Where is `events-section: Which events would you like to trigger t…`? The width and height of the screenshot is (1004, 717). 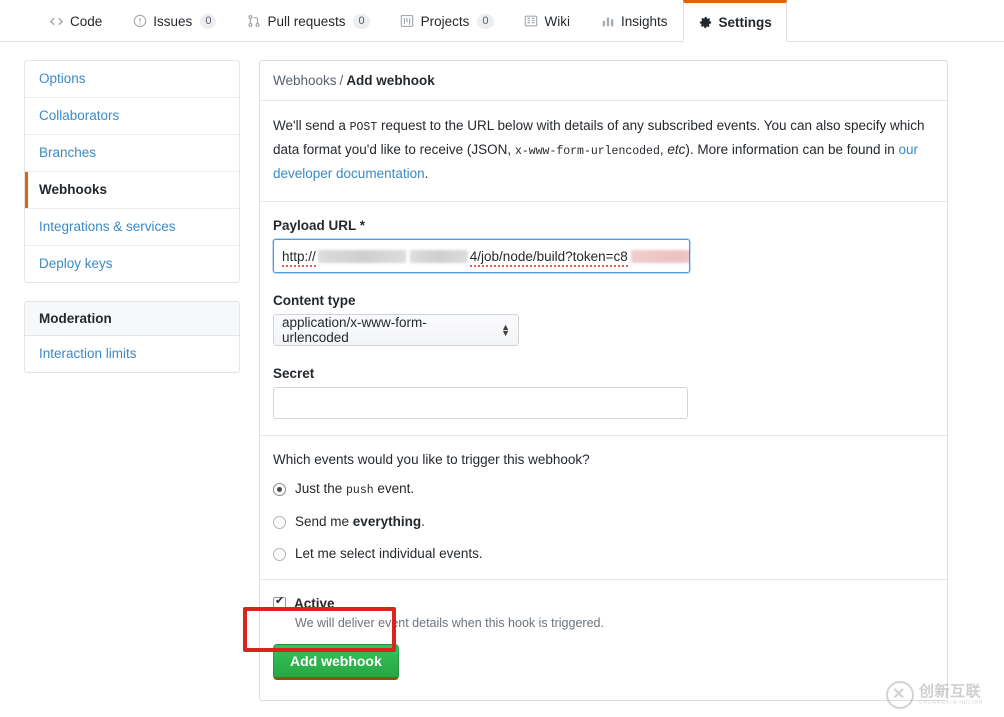 events-section: Which events would you like to trigger t… is located at coordinates (603, 507).